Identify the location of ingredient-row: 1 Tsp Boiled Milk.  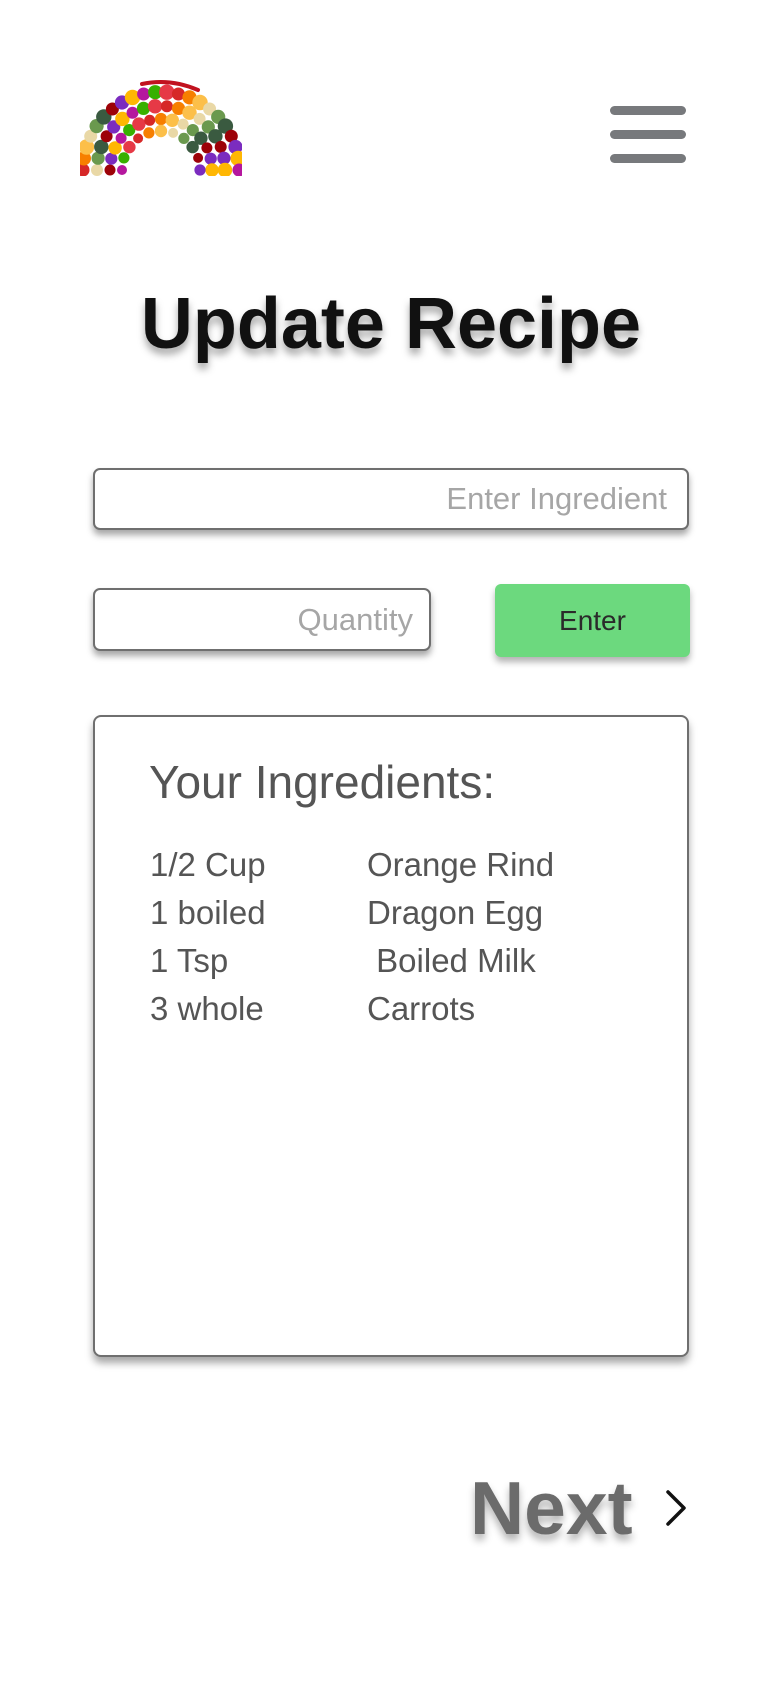
(390, 965).